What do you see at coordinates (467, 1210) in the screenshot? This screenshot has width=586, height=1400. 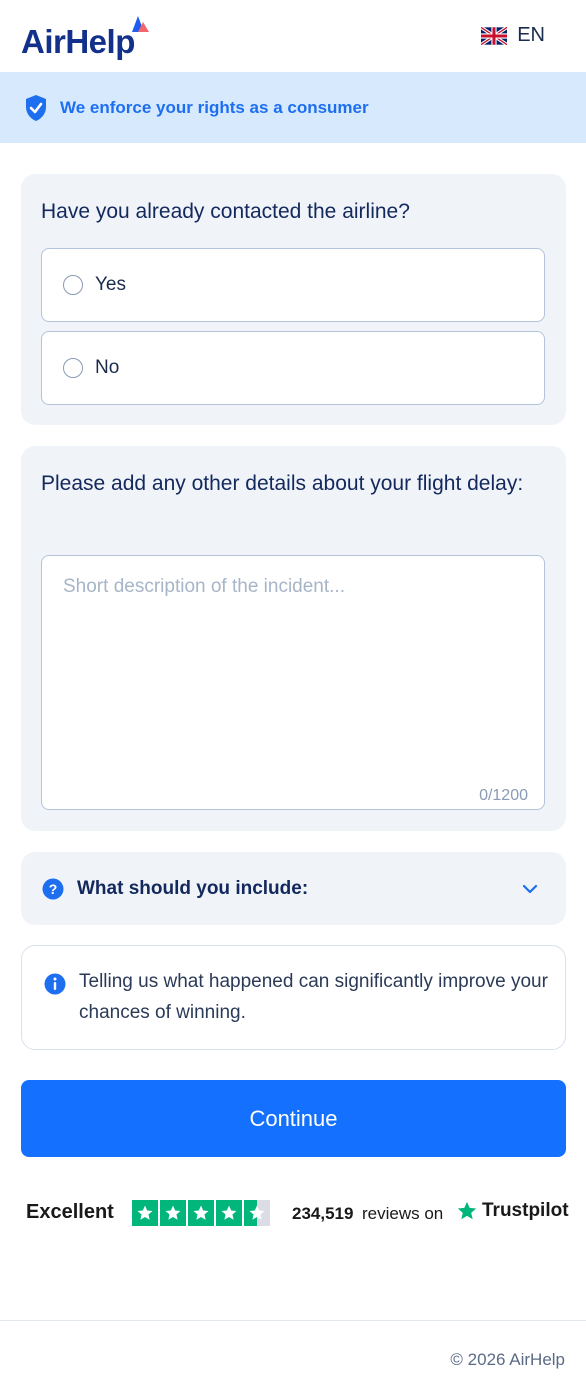 I see `trustpilot-star-icon` at bounding box center [467, 1210].